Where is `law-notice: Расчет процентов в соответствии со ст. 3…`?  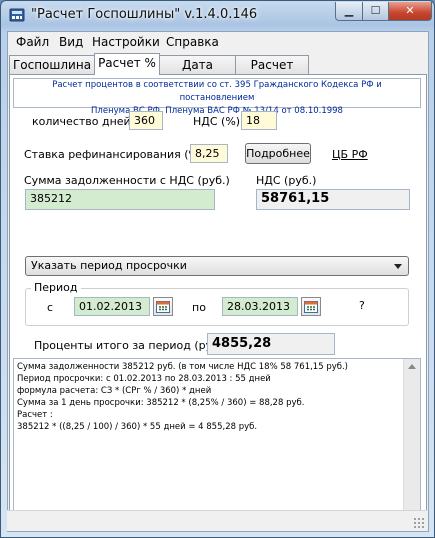
law-notice: Расчет процентов в соответствии со ст. 3… is located at coordinates (217, 97).